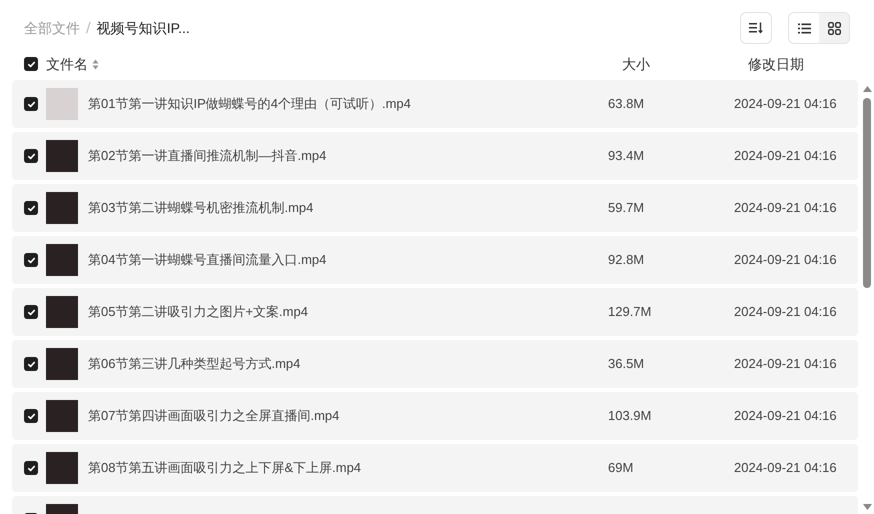 Image resolution: width=874 pixels, height=514 pixels. Describe the element at coordinates (621, 468) in the screenshot. I see `file-size: 69M` at that location.